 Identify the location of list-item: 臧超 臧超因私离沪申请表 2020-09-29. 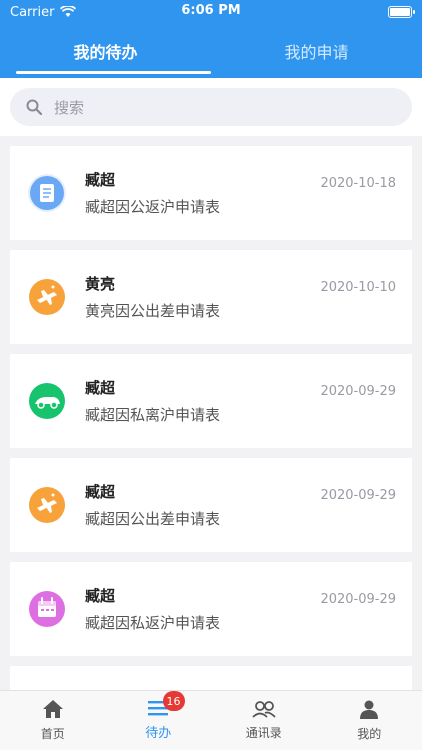
(211, 401).